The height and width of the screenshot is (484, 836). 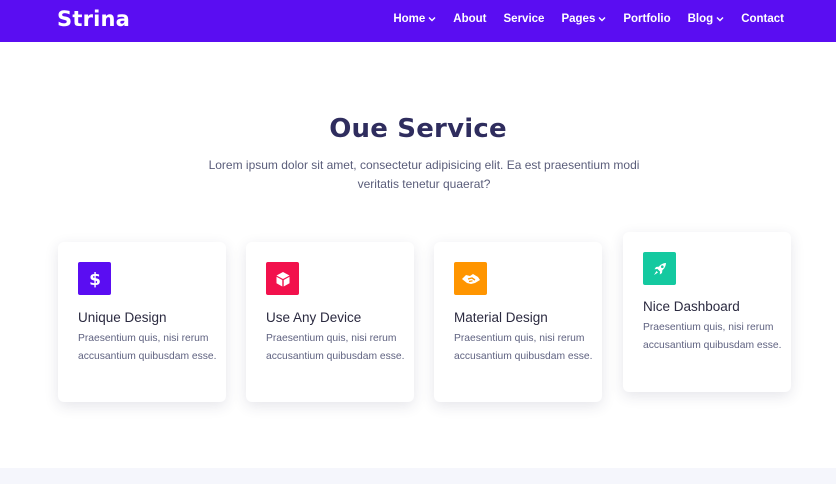 I want to click on nav-label: Blog, so click(x=700, y=19).